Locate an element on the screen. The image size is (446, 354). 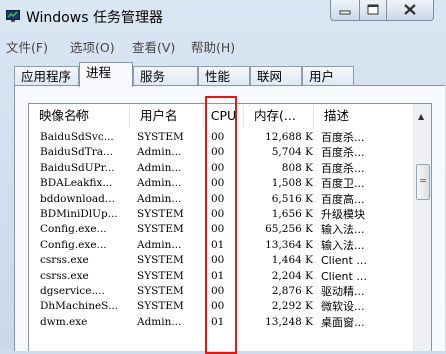
maximize-icon is located at coordinates (373, 9).